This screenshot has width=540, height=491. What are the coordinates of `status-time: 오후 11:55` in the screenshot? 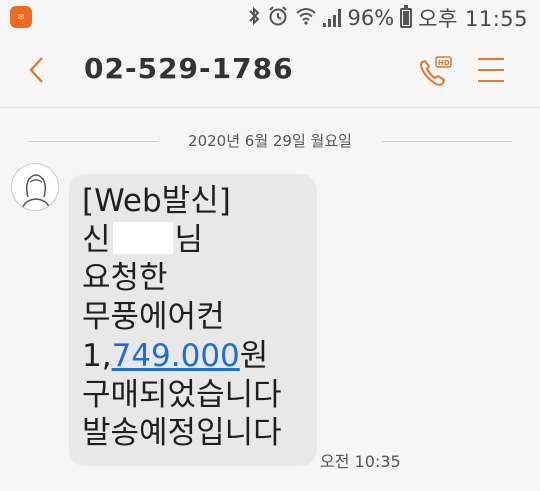 It's located at (473, 19).